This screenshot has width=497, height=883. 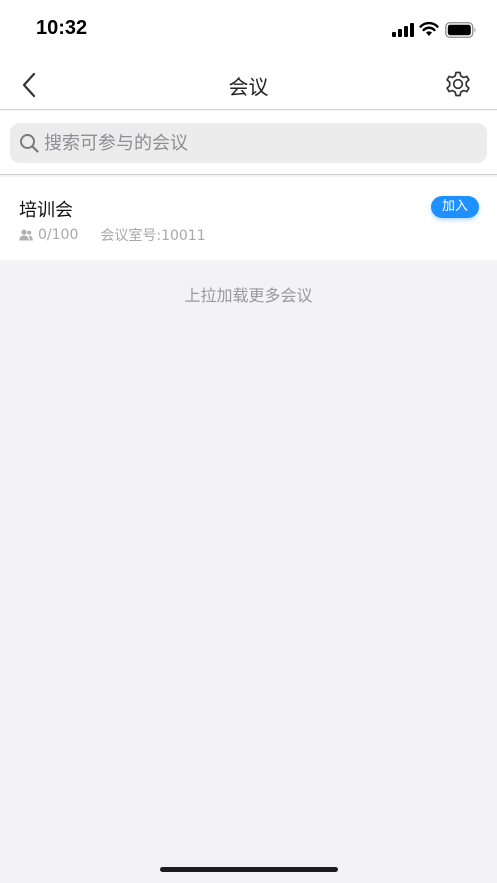 What do you see at coordinates (403, 30) in the screenshot?
I see `cellular-signal-icon` at bounding box center [403, 30].